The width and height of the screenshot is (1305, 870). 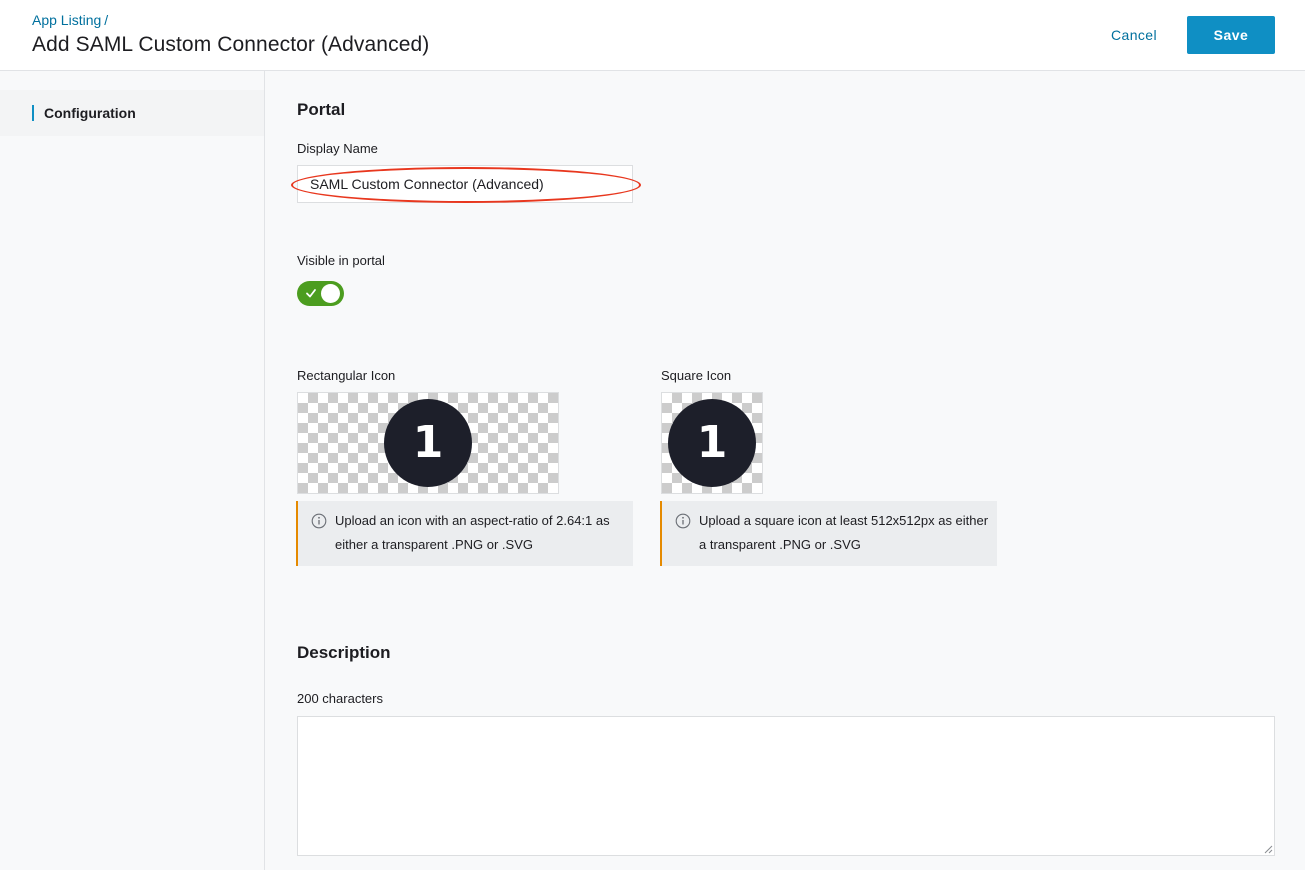 What do you see at coordinates (330, 293) in the screenshot?
I see `toggle-knob` at bounding box center [330, 293].